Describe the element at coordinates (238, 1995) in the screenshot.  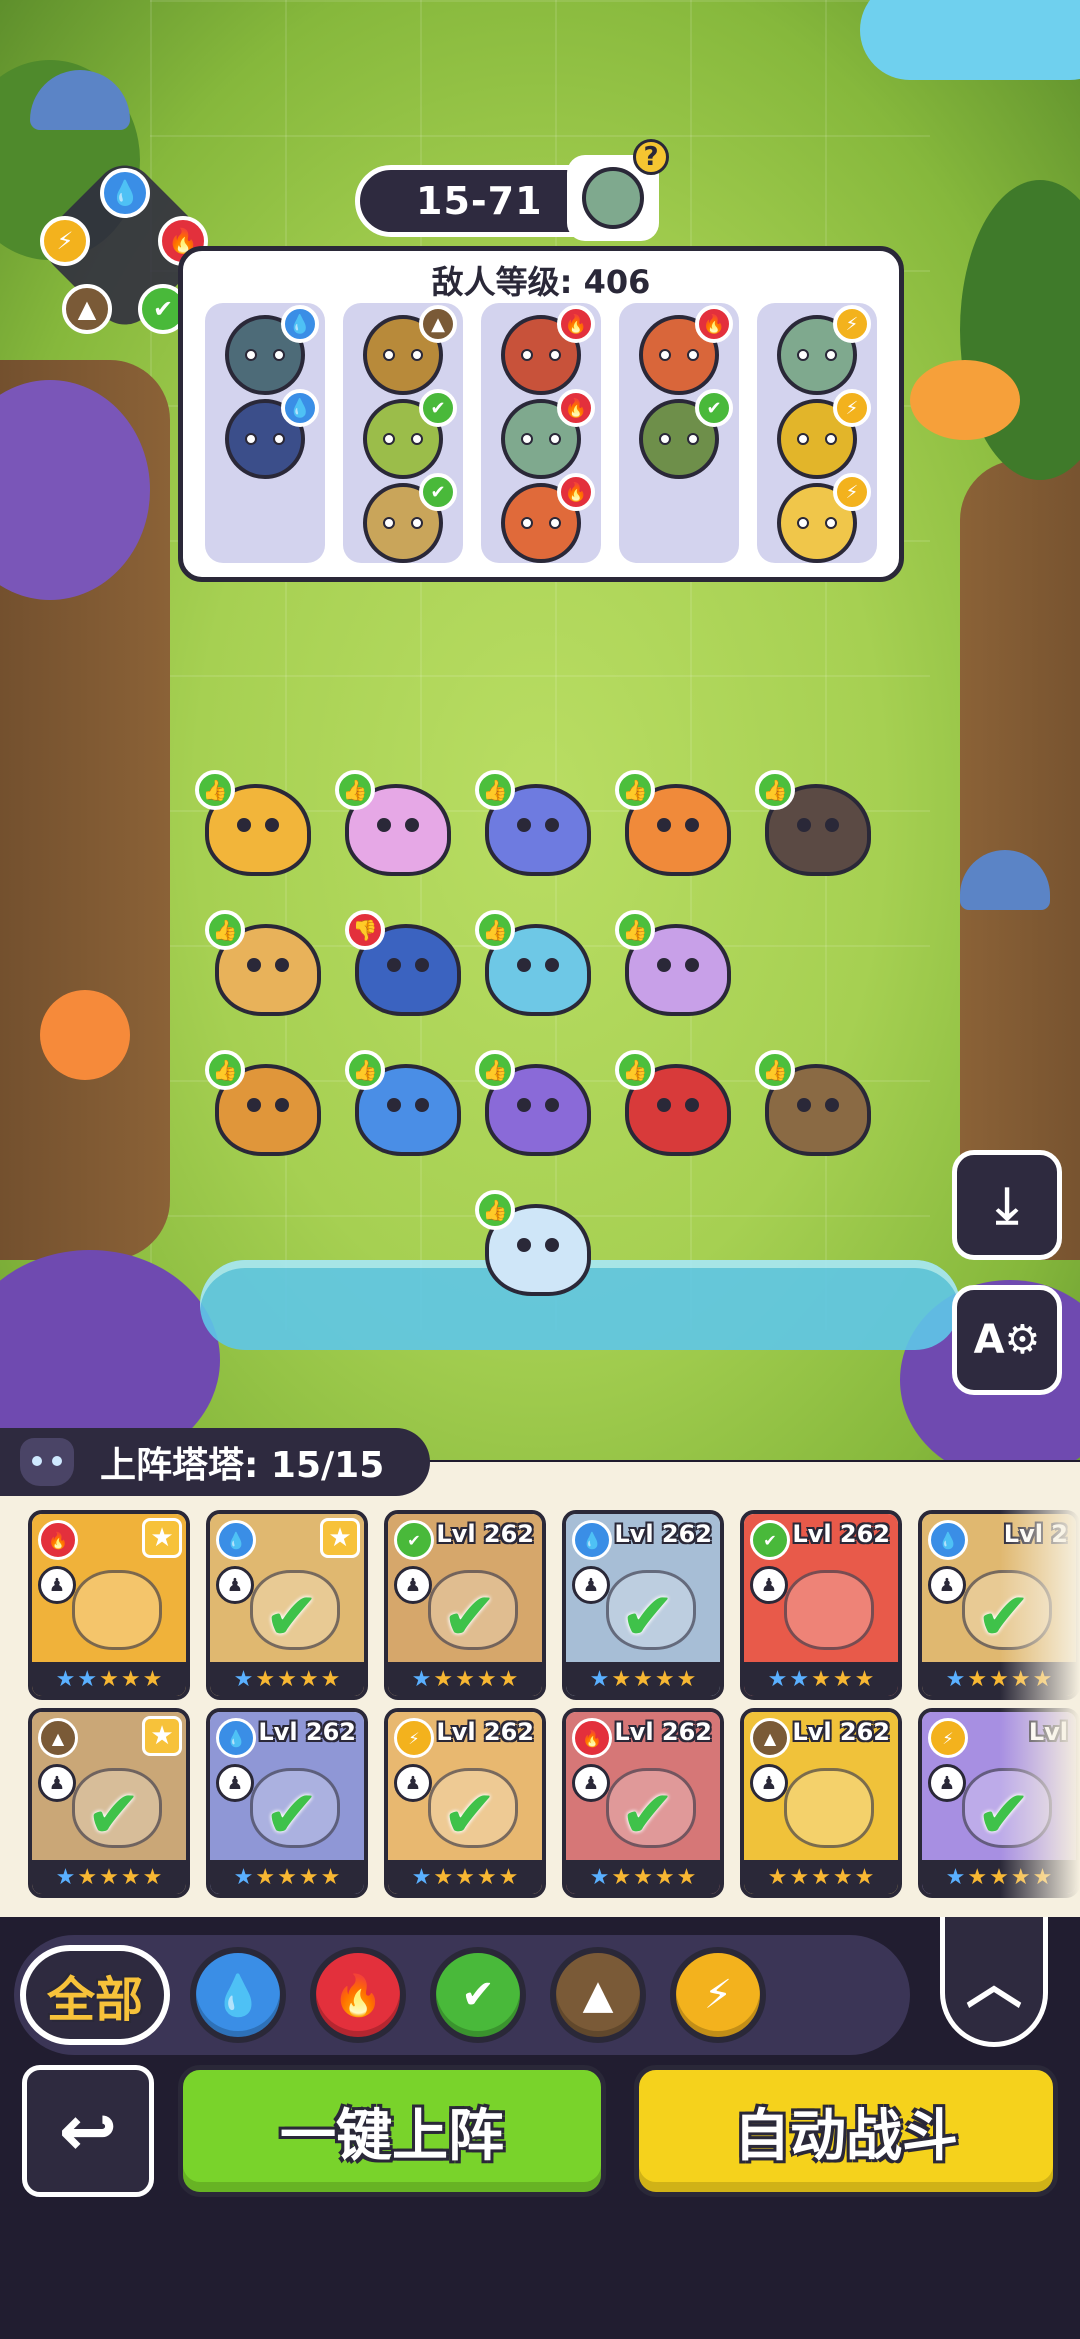
I see `filter-water-button: 💧` at that location.